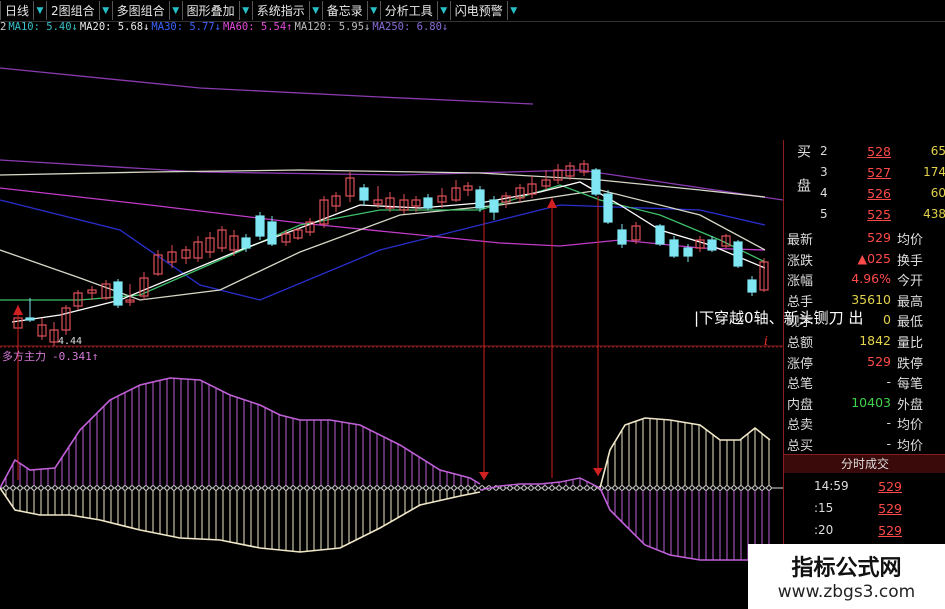  Describe the element at coordinates (879, 214) in the screenshot. I see `orderbook-price: 525` at that location.